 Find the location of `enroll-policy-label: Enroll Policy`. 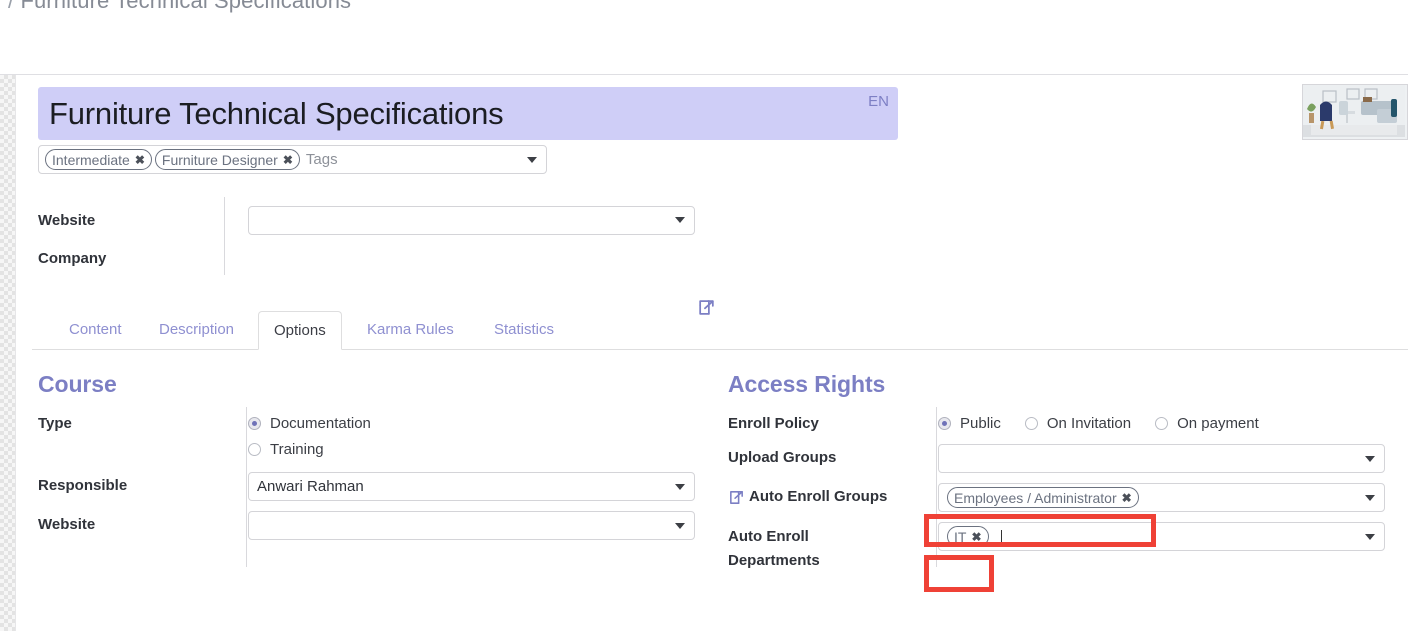

enroll-policy-label: Enroll Policy is located at coordinates (773, 423).